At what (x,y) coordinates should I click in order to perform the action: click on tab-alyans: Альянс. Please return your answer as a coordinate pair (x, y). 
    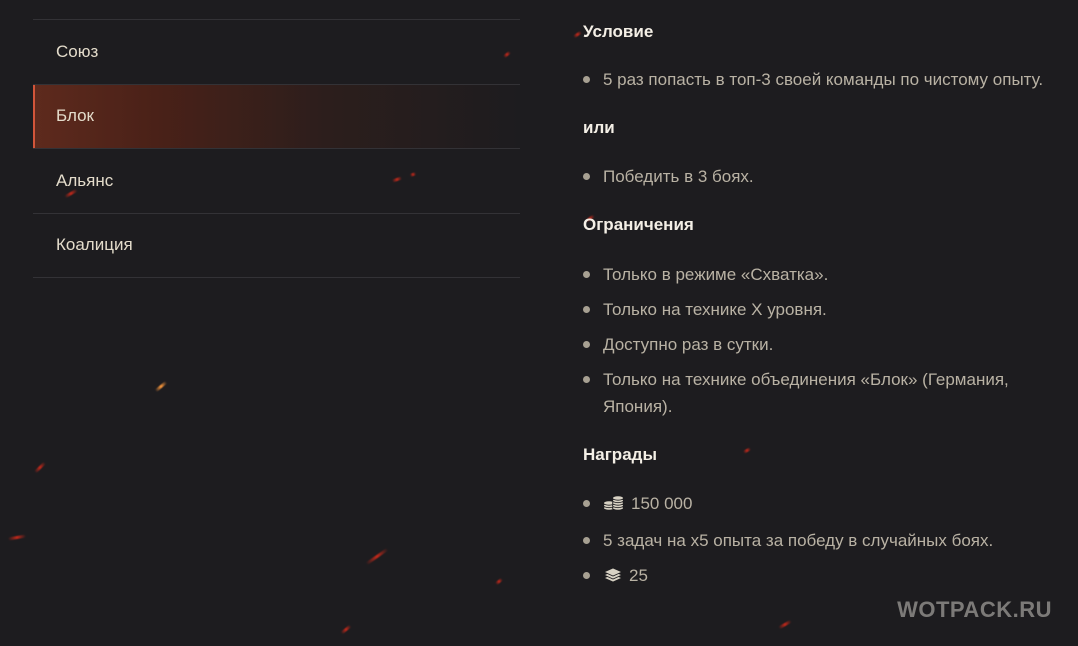
    Looking at the image, I should click on (276, 181).